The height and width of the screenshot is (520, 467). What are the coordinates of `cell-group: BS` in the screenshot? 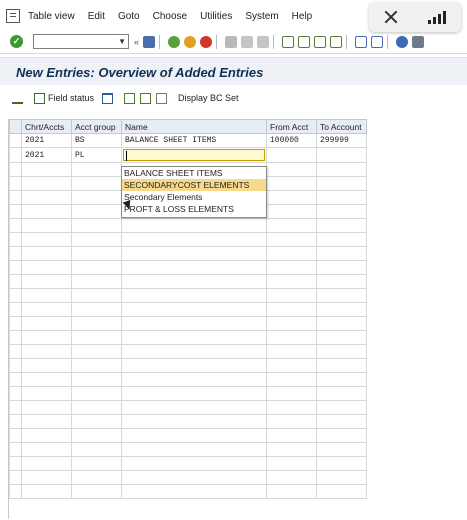 It's located at (96, 140).